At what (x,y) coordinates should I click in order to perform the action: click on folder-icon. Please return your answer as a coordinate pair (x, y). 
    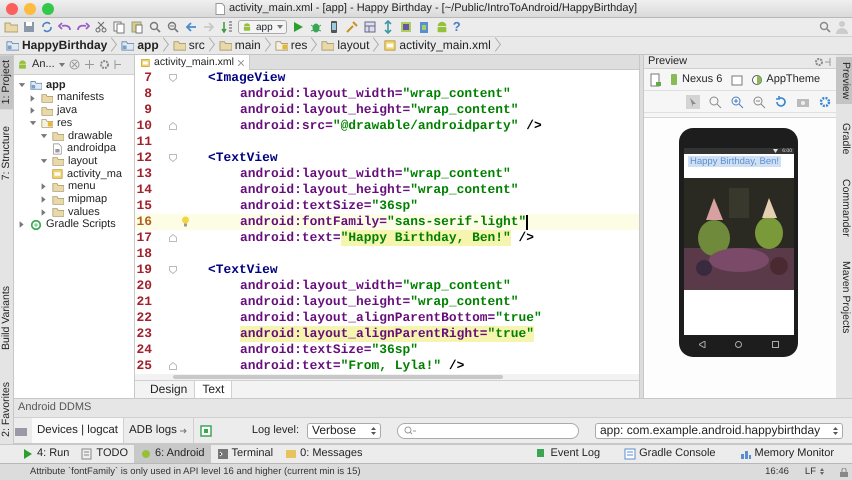
    Looking at the image, I should click on (11, 27).